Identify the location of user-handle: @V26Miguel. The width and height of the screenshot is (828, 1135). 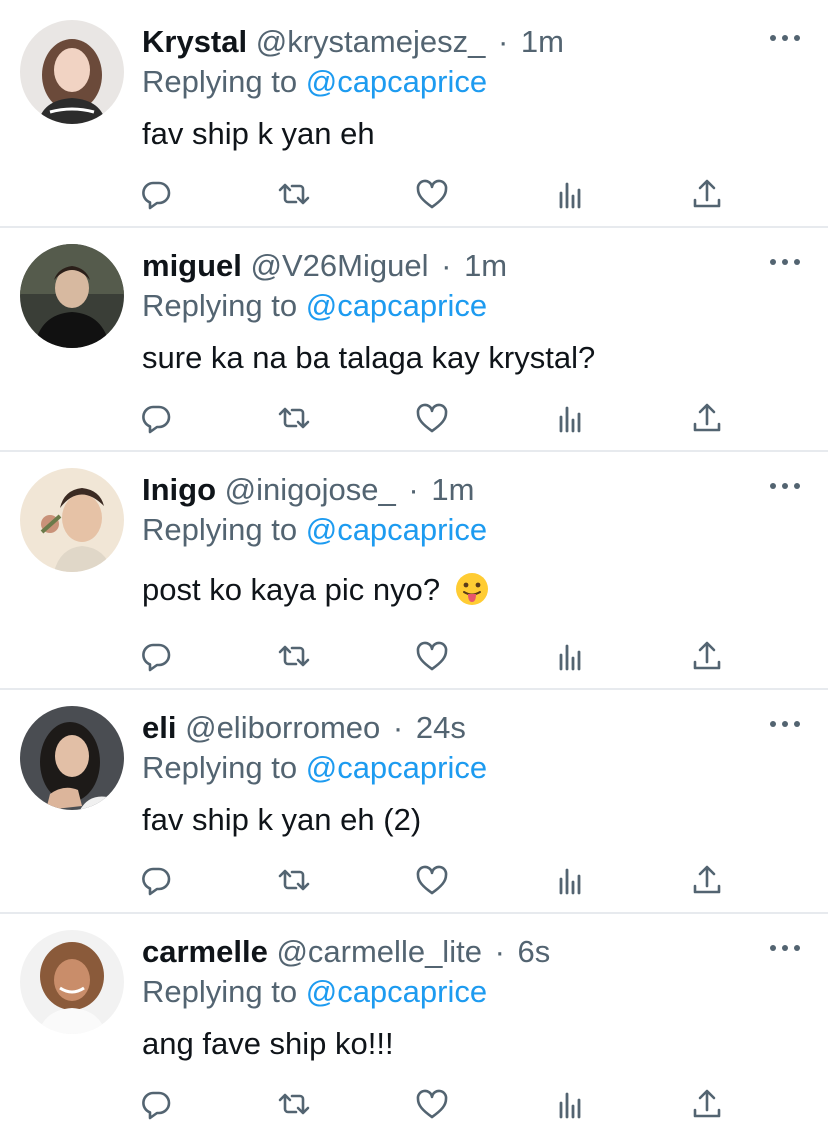
(340, 265).